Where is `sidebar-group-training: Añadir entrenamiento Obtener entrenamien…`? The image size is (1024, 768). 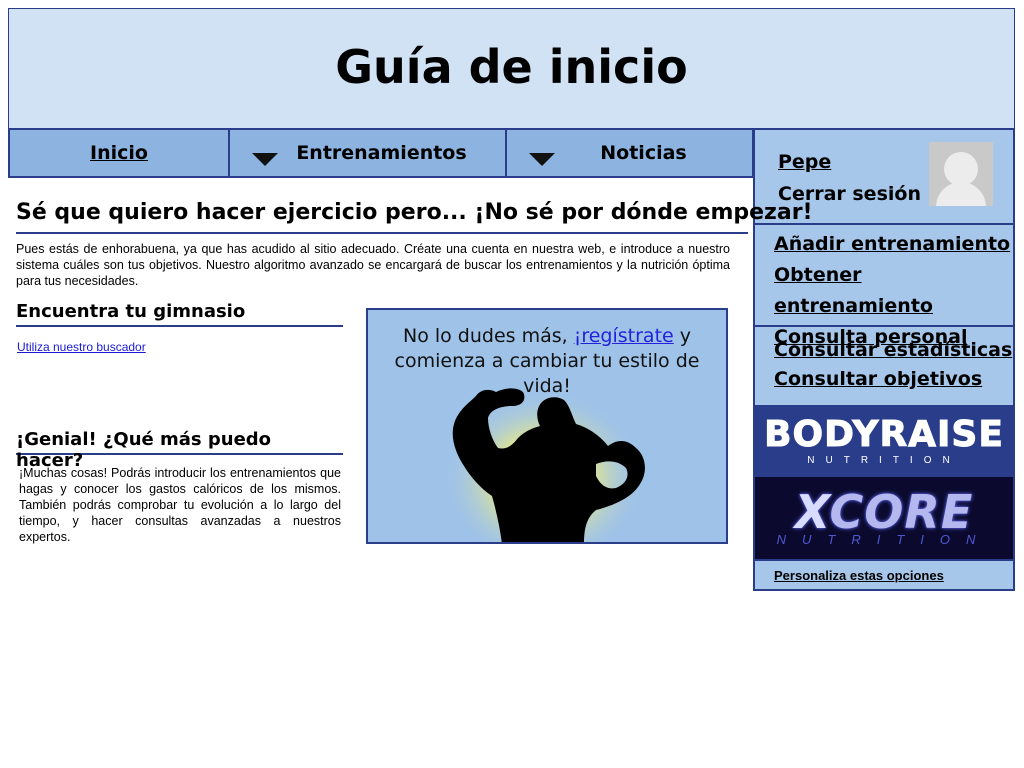 sidebar-group-training: Añadir entrenamiento Obtener entrenamien… is located at coordinates (884, 286).